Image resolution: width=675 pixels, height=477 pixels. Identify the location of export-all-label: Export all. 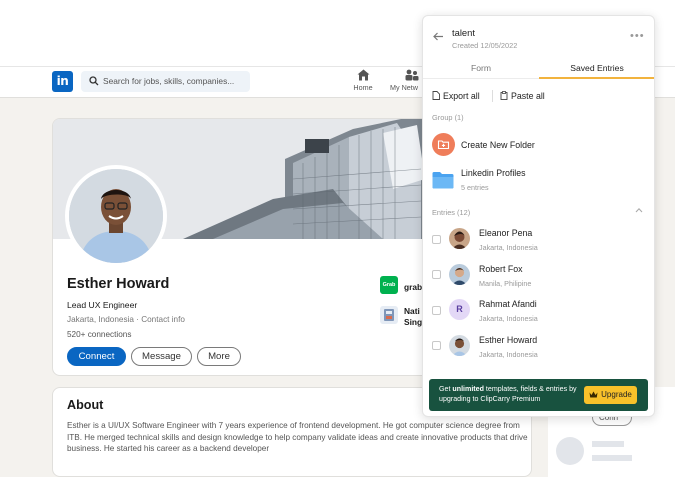
(461, 96).